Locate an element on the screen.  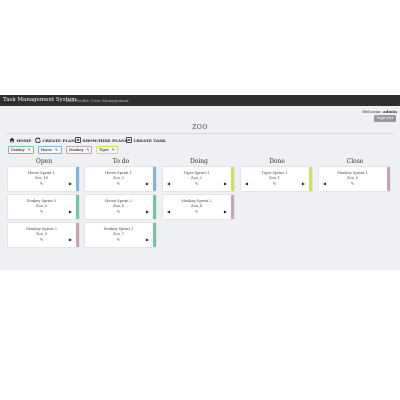
task-card: Horse Sprint 1 Zoo_10 ✎ ▶ is located at coordinates (43, 179).